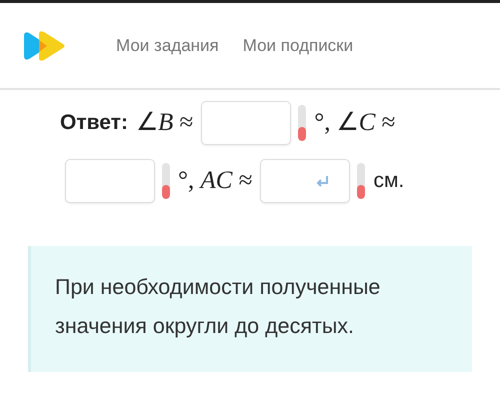 This screenshot has width=500, height=416. I want to click on enter-icon, so click(322, 181).